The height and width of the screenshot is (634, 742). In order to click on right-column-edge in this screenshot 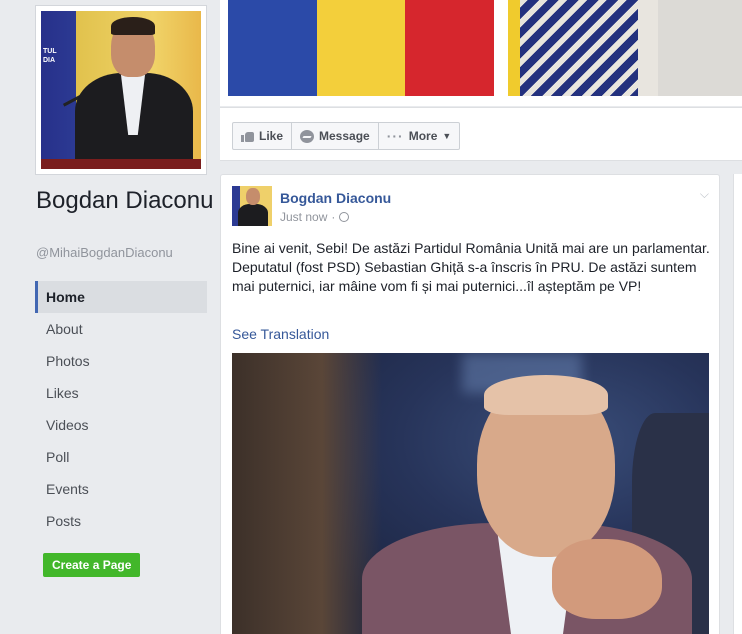, I will do `click(737, 404)`.